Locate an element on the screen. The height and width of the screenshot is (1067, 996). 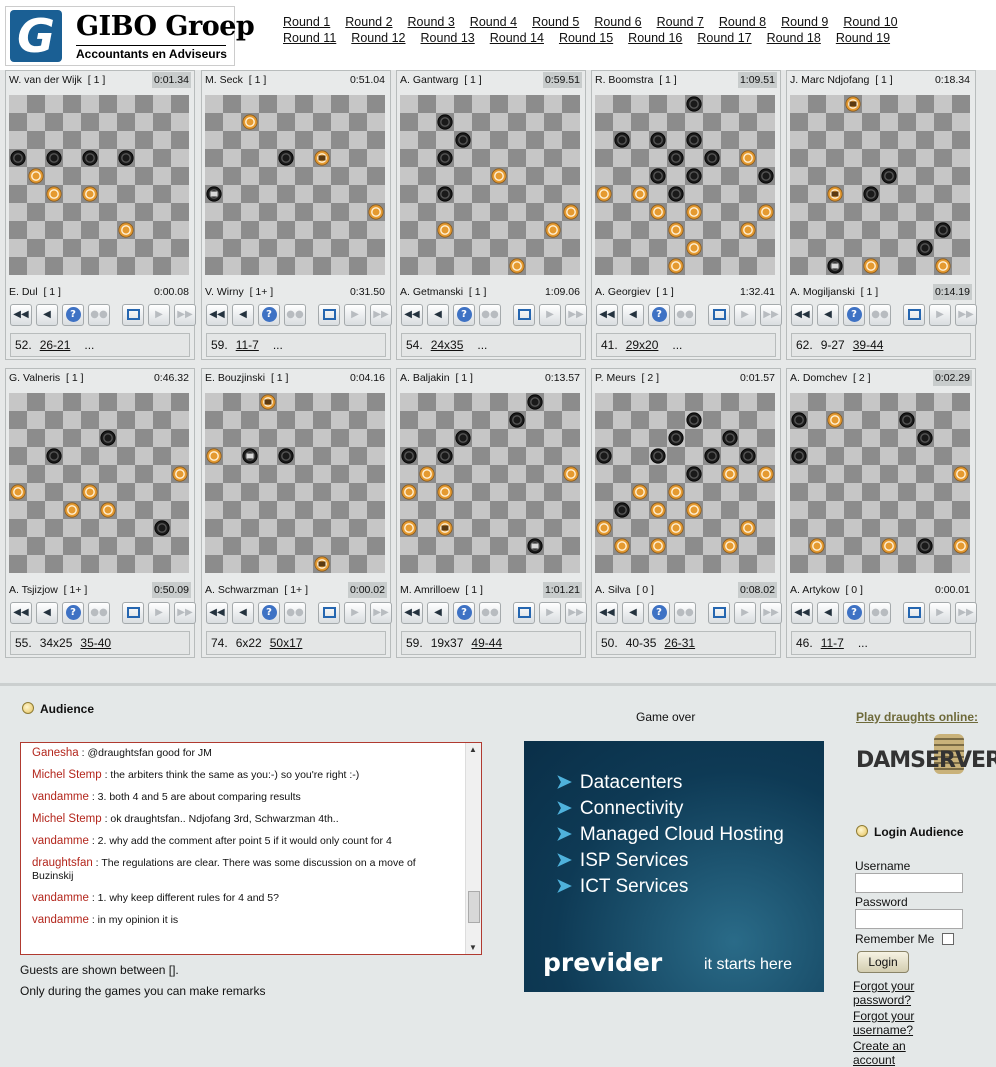
round-link: Round 1 is located at coordinates (306, 22).